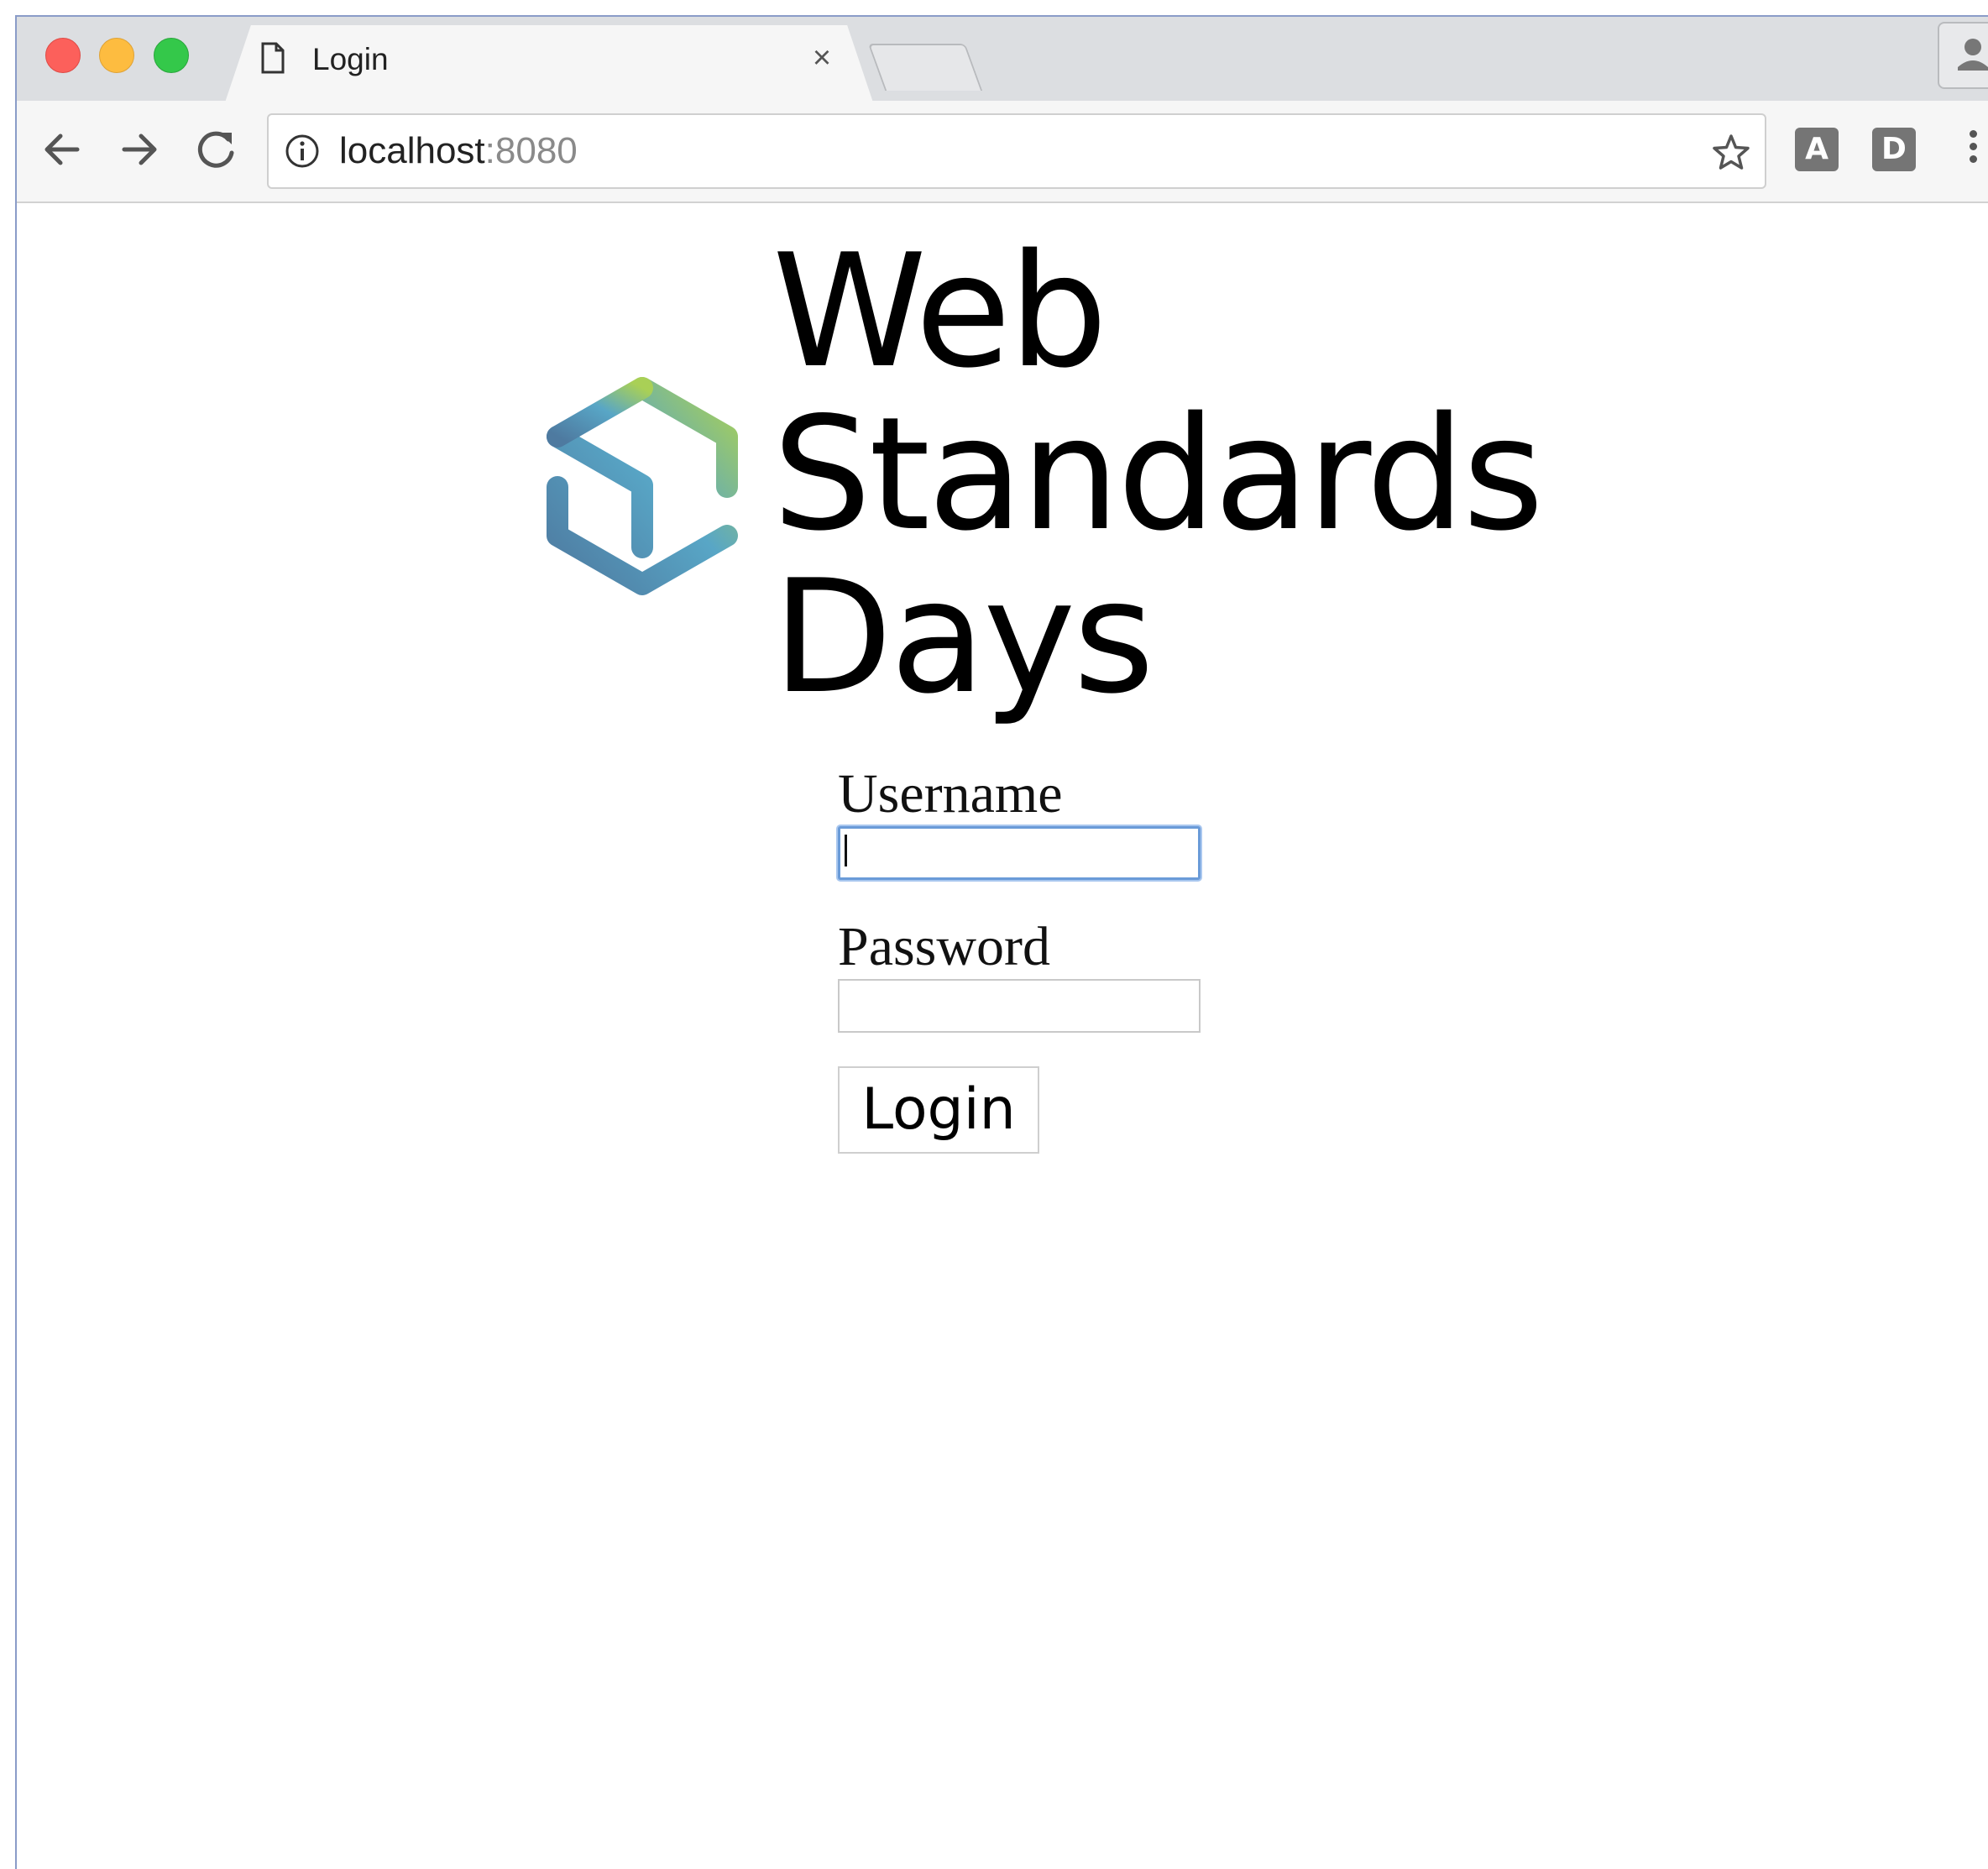 This screenshot has width=1988, height=1869. Describe the element at coordinates (642, 486) in the screenshot. I see `logo-cube-icon` at that location.